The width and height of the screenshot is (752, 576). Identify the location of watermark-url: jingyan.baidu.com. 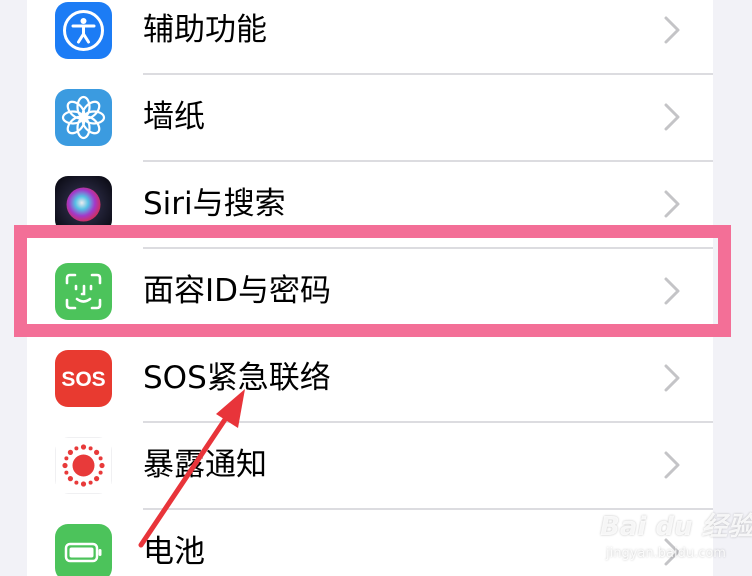
(666, 553).